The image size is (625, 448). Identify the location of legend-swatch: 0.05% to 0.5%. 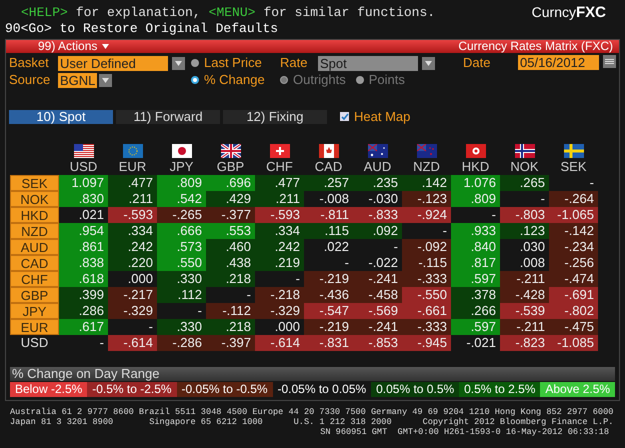
(415, 389).